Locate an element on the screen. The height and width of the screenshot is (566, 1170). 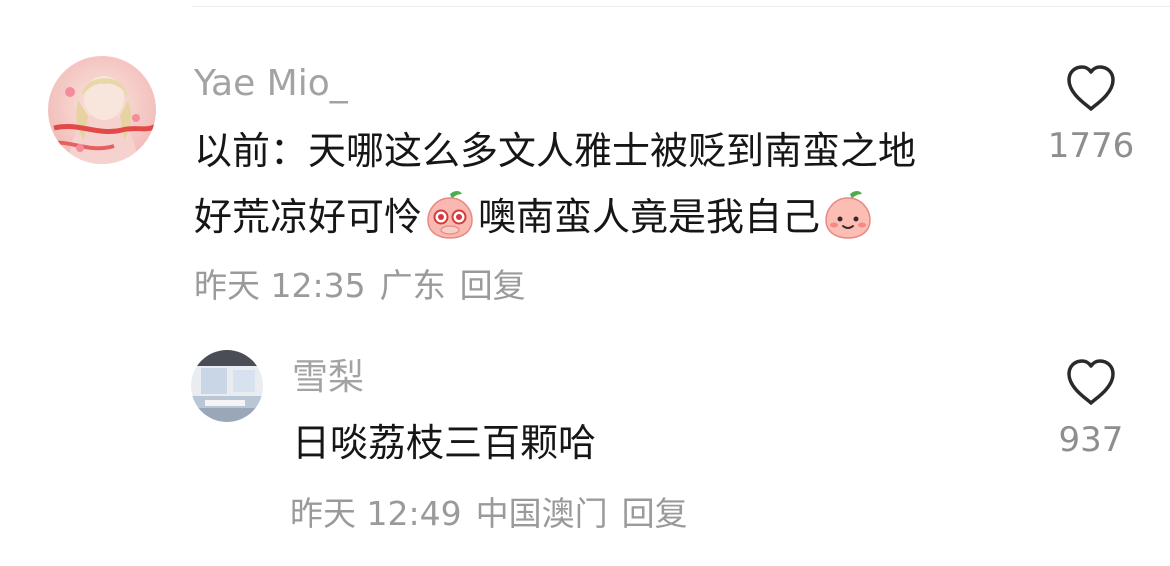
comment-location: 广东 is located at coordinates (412, 285).